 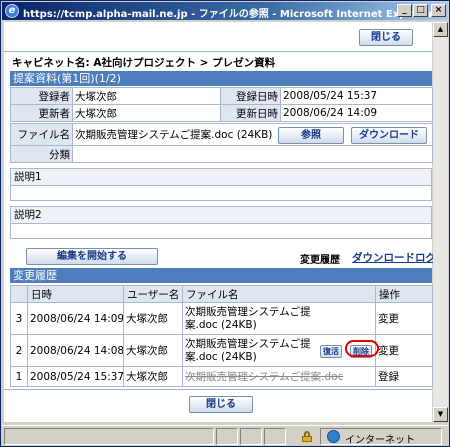 I want to click on restore-button: 復活, so click(x=331, y=351).